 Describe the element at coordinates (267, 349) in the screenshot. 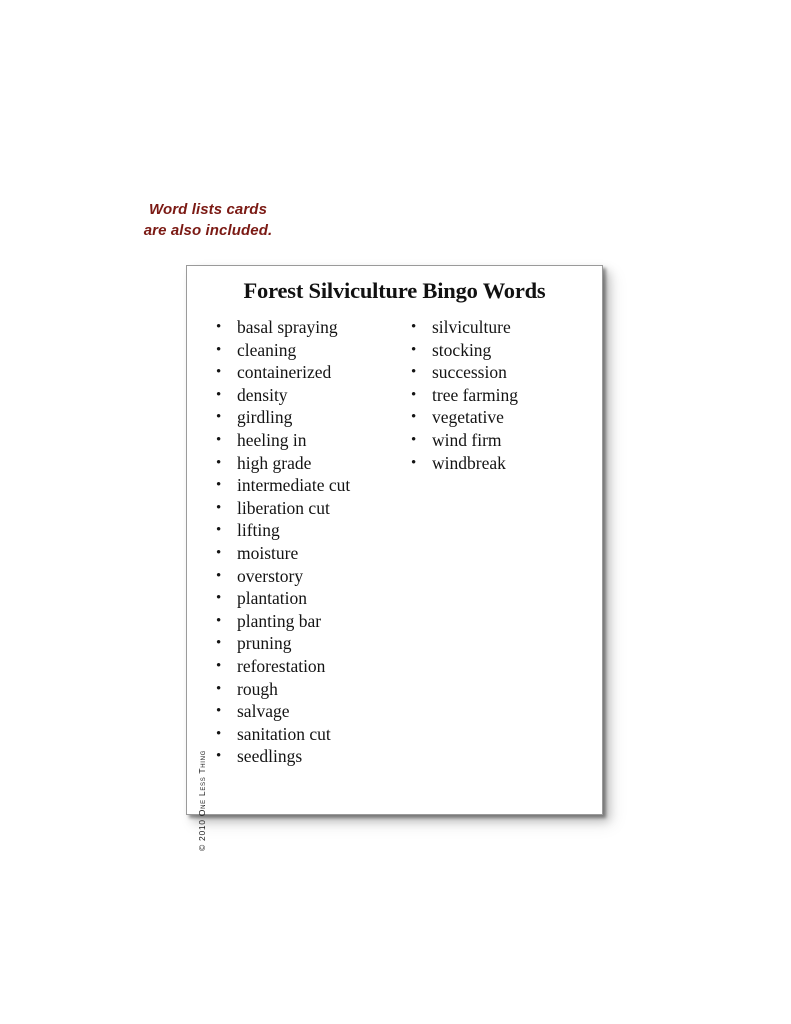

I see `word-list-item-label: cleaning` at that location.